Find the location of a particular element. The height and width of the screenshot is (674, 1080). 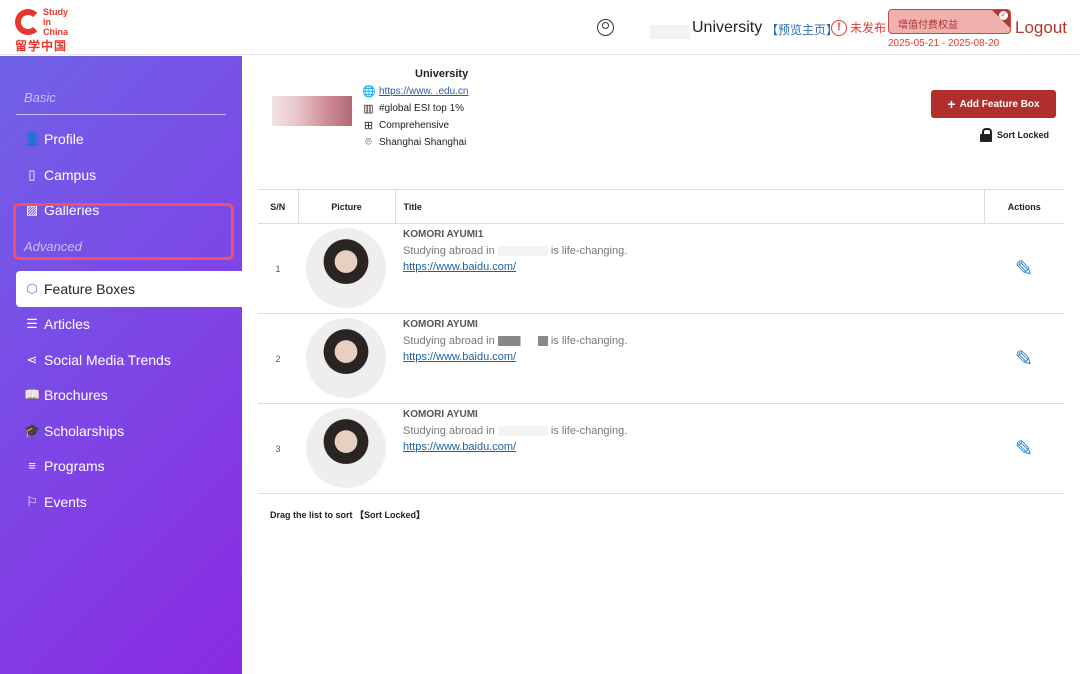

university-name: University is located at coordinates (727, 27).